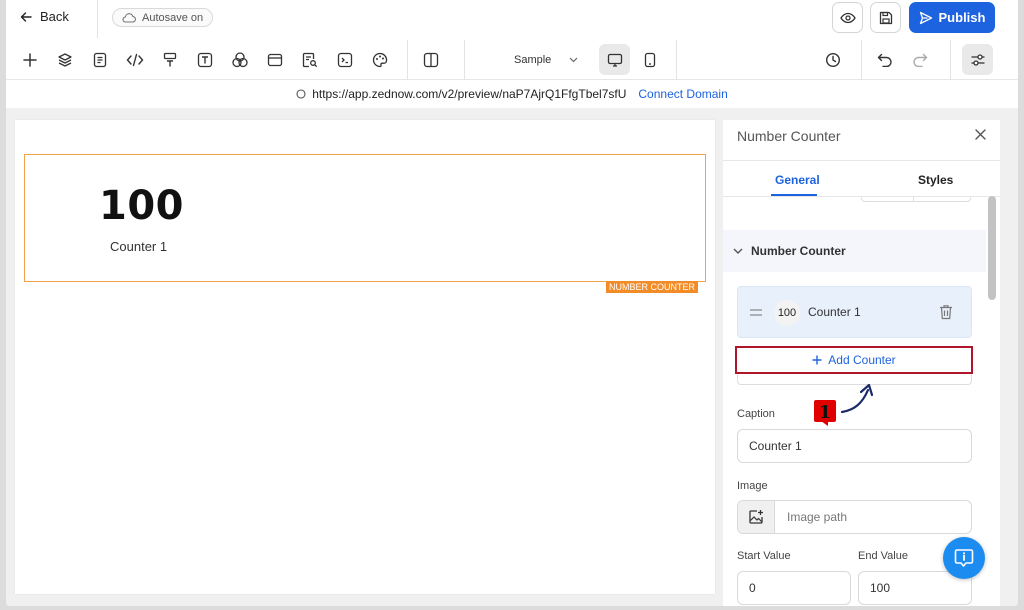  I want to click on history-button, so click(833, 60).